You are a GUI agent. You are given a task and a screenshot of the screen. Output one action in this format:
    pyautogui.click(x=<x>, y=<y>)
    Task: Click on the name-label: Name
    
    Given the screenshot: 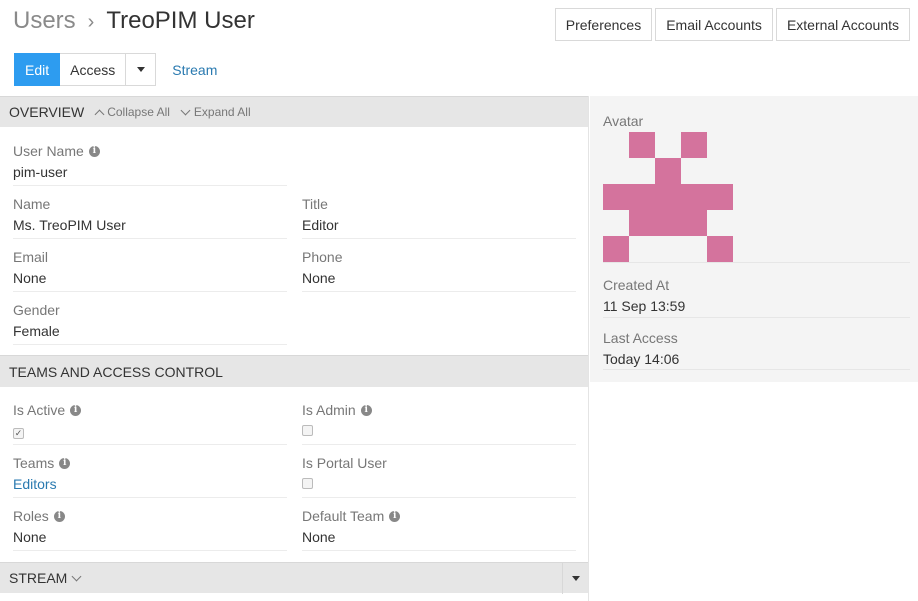 What is the action you would take?
    pyautogui.click(x=32, y=204)
    